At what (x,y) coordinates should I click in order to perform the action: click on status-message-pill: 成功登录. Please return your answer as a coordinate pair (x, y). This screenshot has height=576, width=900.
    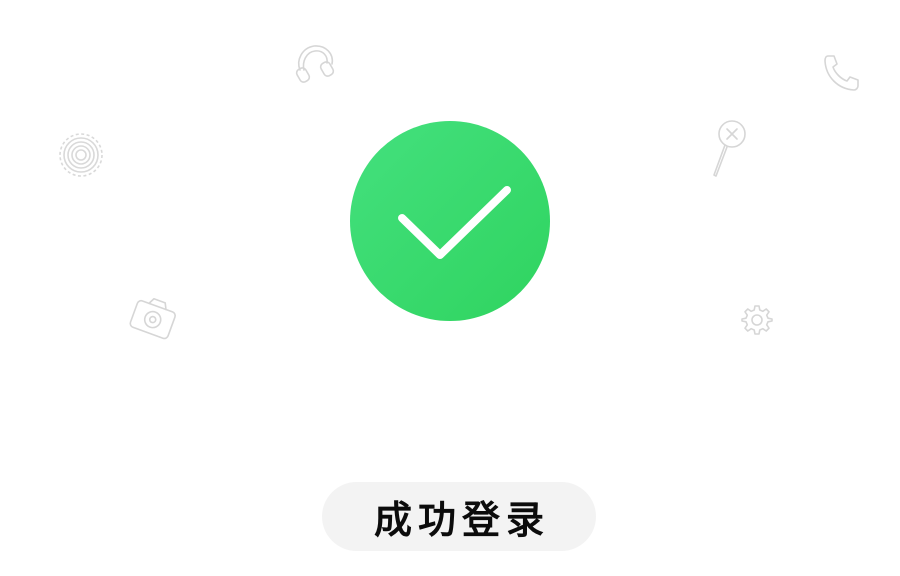
    Looking at the image, I should click on (459, 516).